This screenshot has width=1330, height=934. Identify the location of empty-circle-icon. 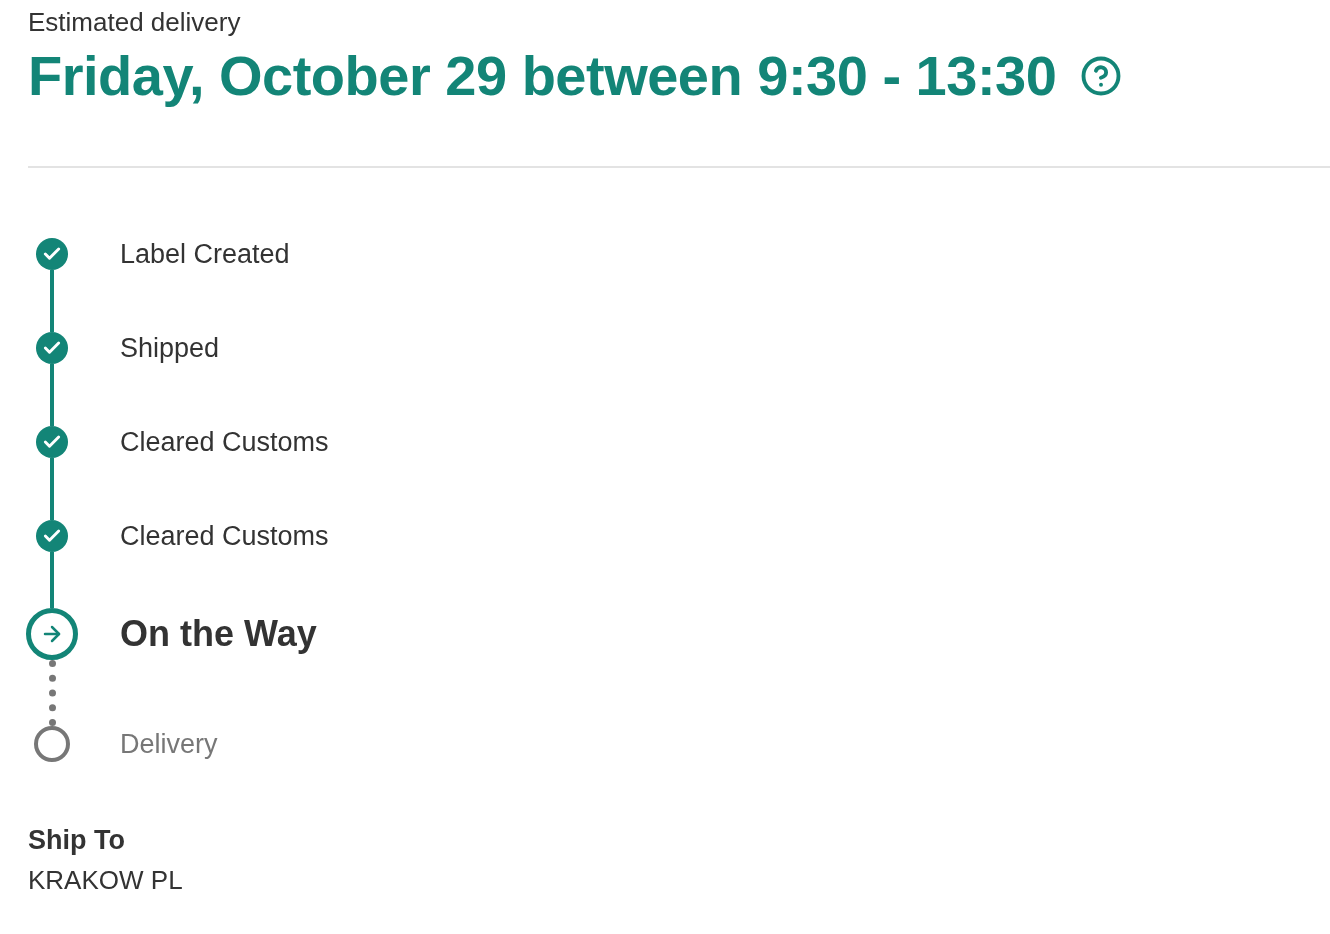
(52, 744).